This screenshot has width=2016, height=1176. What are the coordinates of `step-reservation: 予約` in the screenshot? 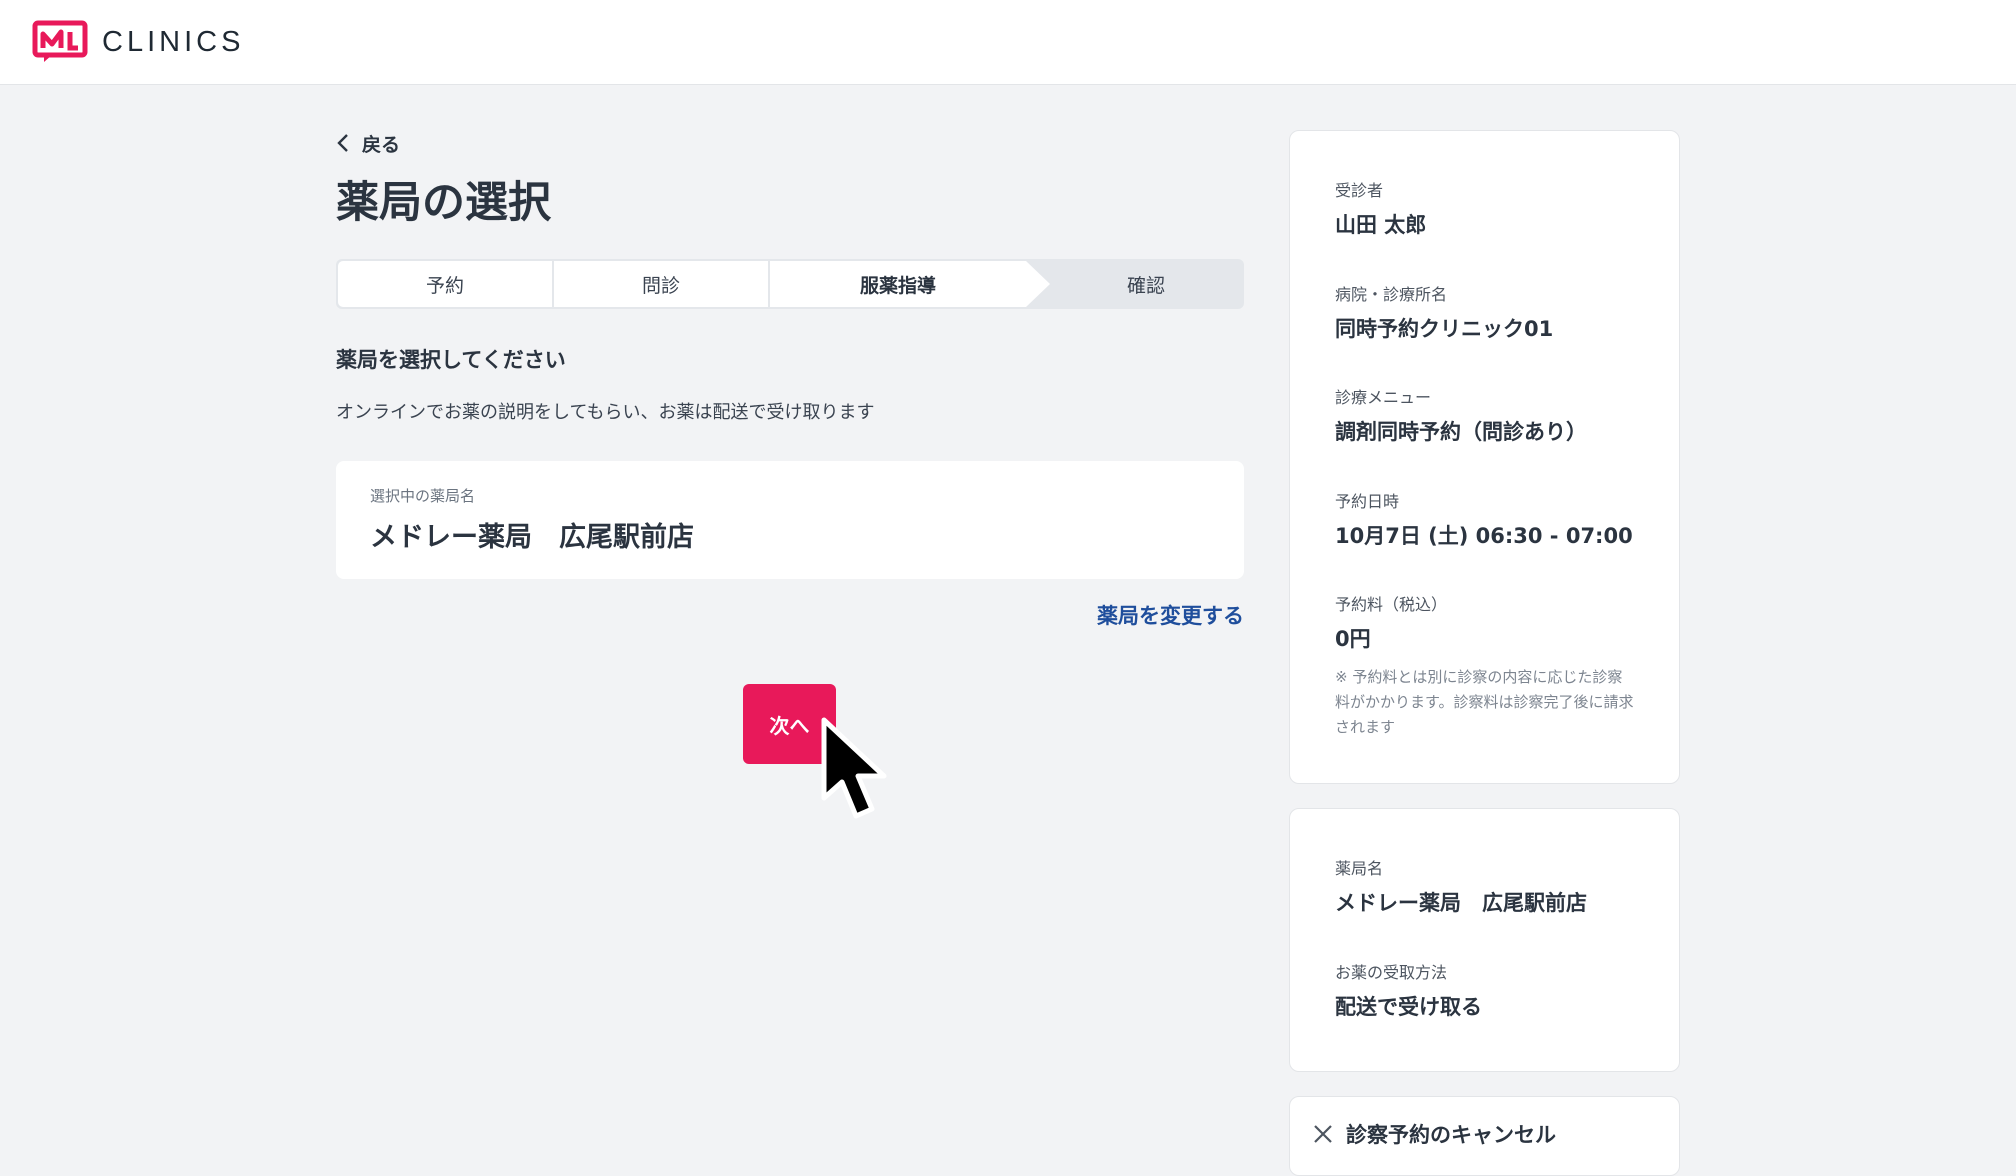 It's located at (445, 284).